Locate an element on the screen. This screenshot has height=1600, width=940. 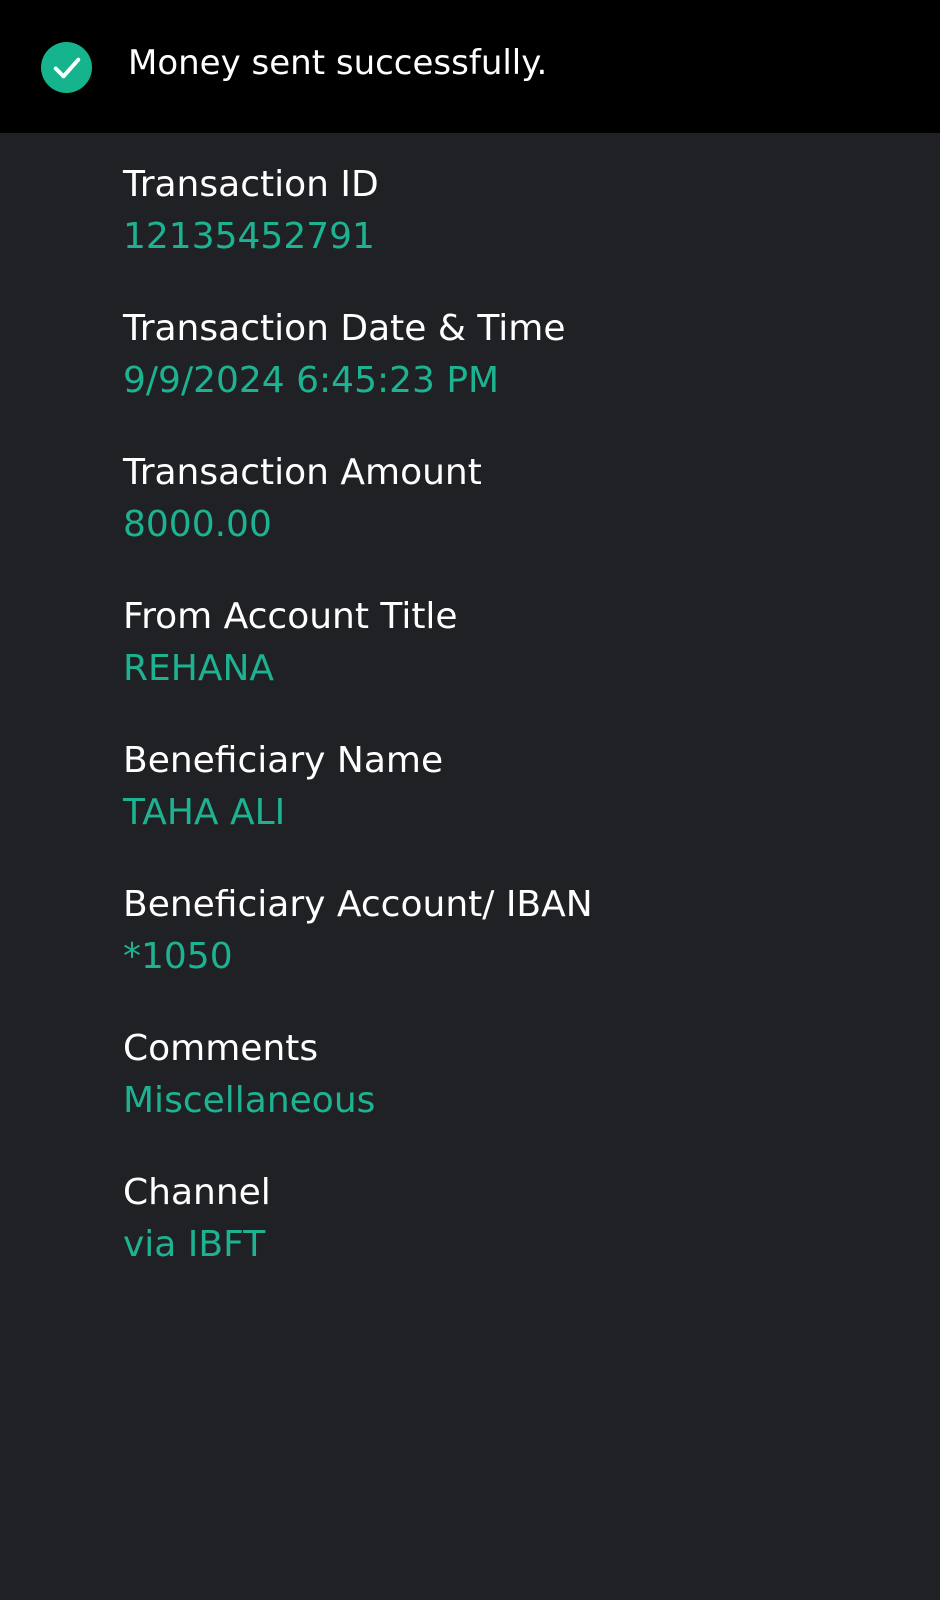
detail-value: 8000.00 is located at coordinates (197, 524).